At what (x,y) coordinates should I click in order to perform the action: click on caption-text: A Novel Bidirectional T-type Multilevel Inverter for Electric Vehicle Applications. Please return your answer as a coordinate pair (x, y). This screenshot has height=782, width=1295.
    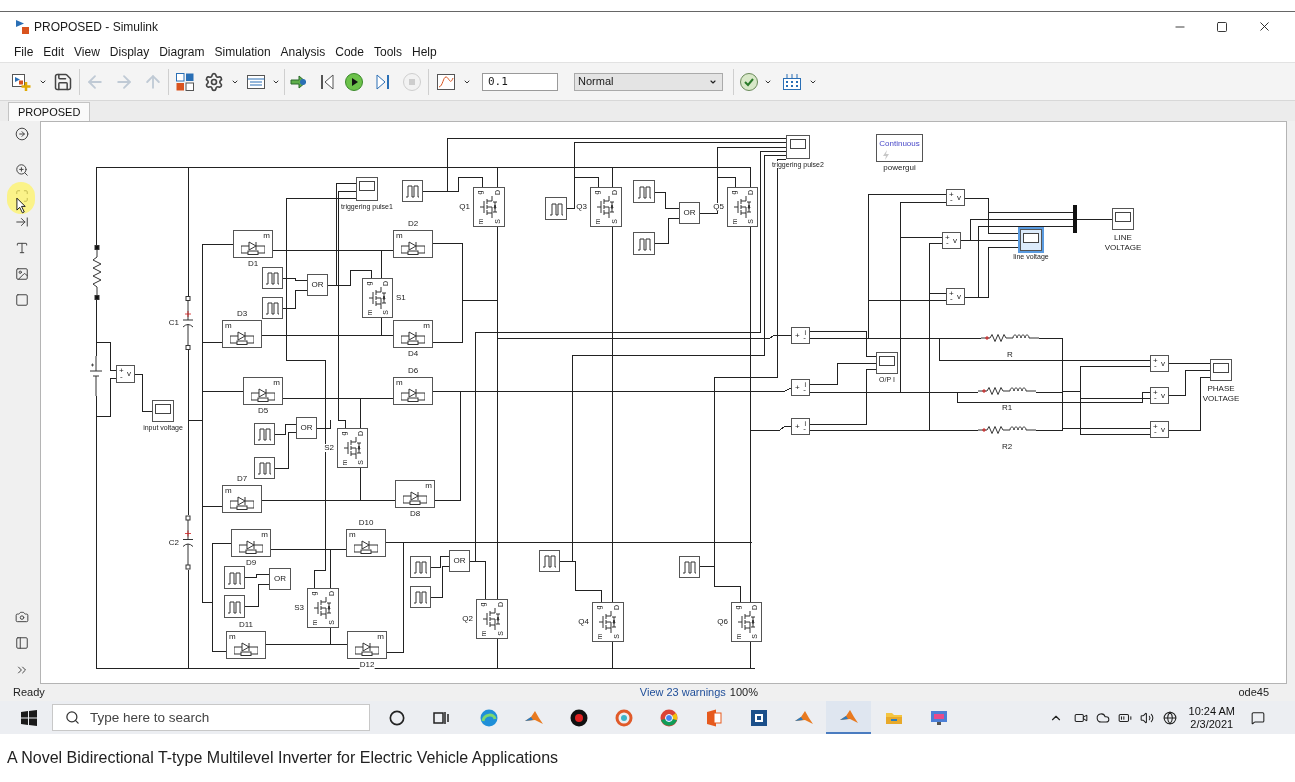
    Looking at the image, I should click on (283, 758).